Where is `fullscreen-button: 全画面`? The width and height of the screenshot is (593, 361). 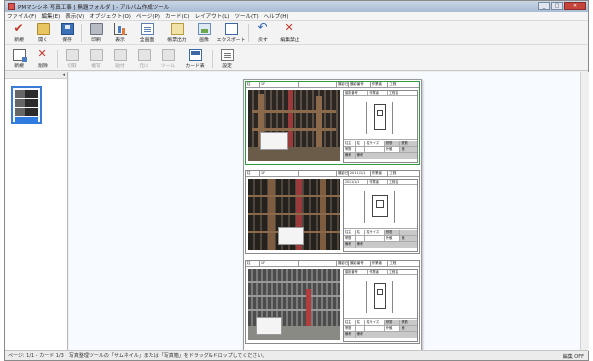
fullscreen-button: 全画面 is located at coordinates (147, 33).